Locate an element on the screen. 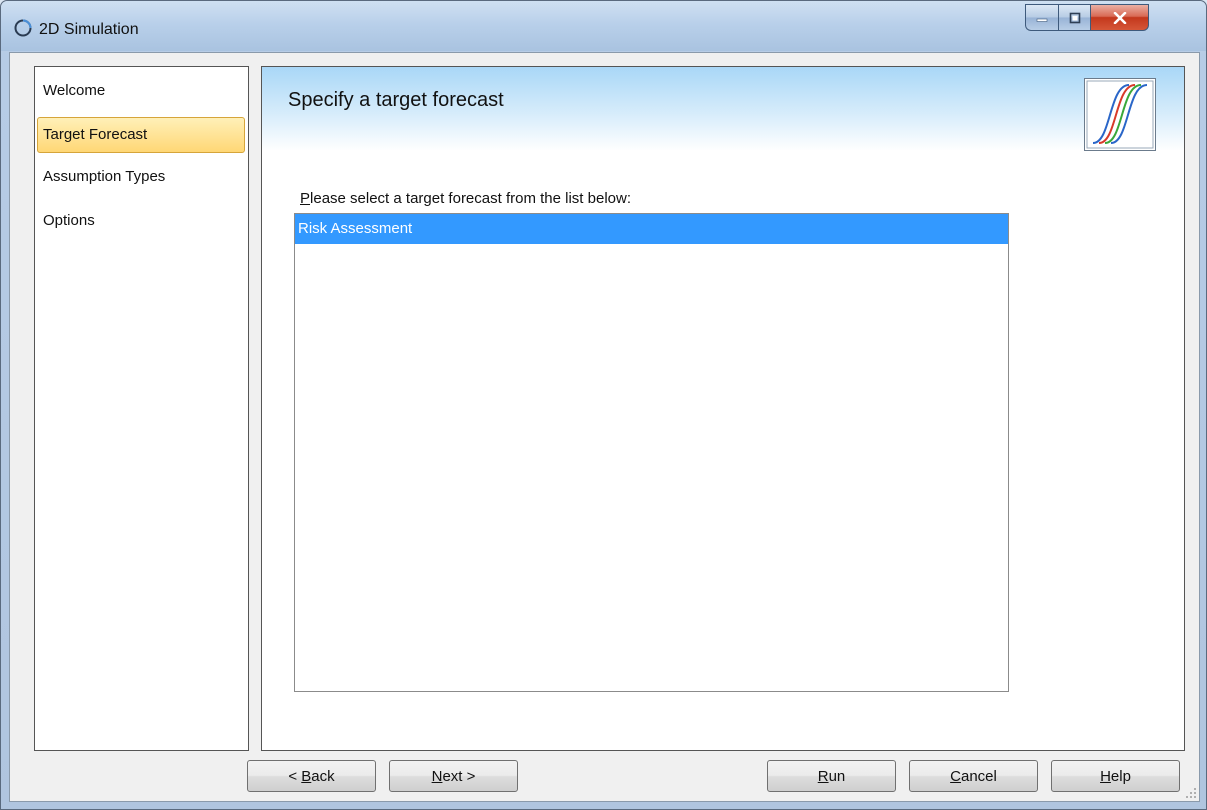 The width and height of the screenshot is (1207, 810). minimize-button is located at coordinates (1041, 17).